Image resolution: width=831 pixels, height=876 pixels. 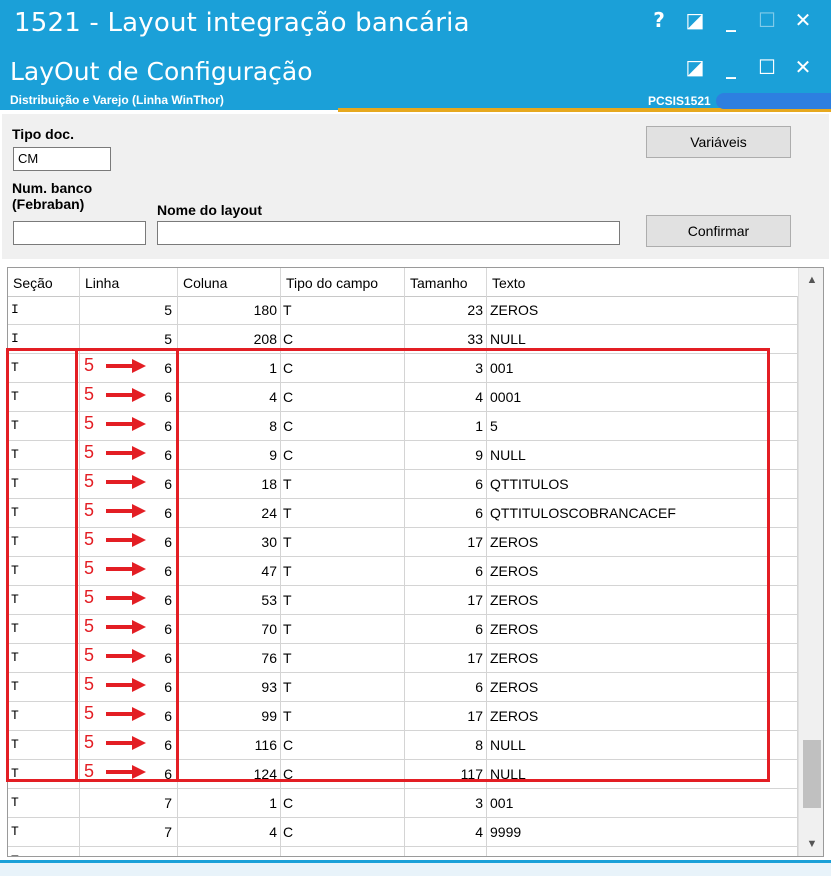 I want to click on table-row: T 6 116 C 8 NULL, so click(x=403, y=745).